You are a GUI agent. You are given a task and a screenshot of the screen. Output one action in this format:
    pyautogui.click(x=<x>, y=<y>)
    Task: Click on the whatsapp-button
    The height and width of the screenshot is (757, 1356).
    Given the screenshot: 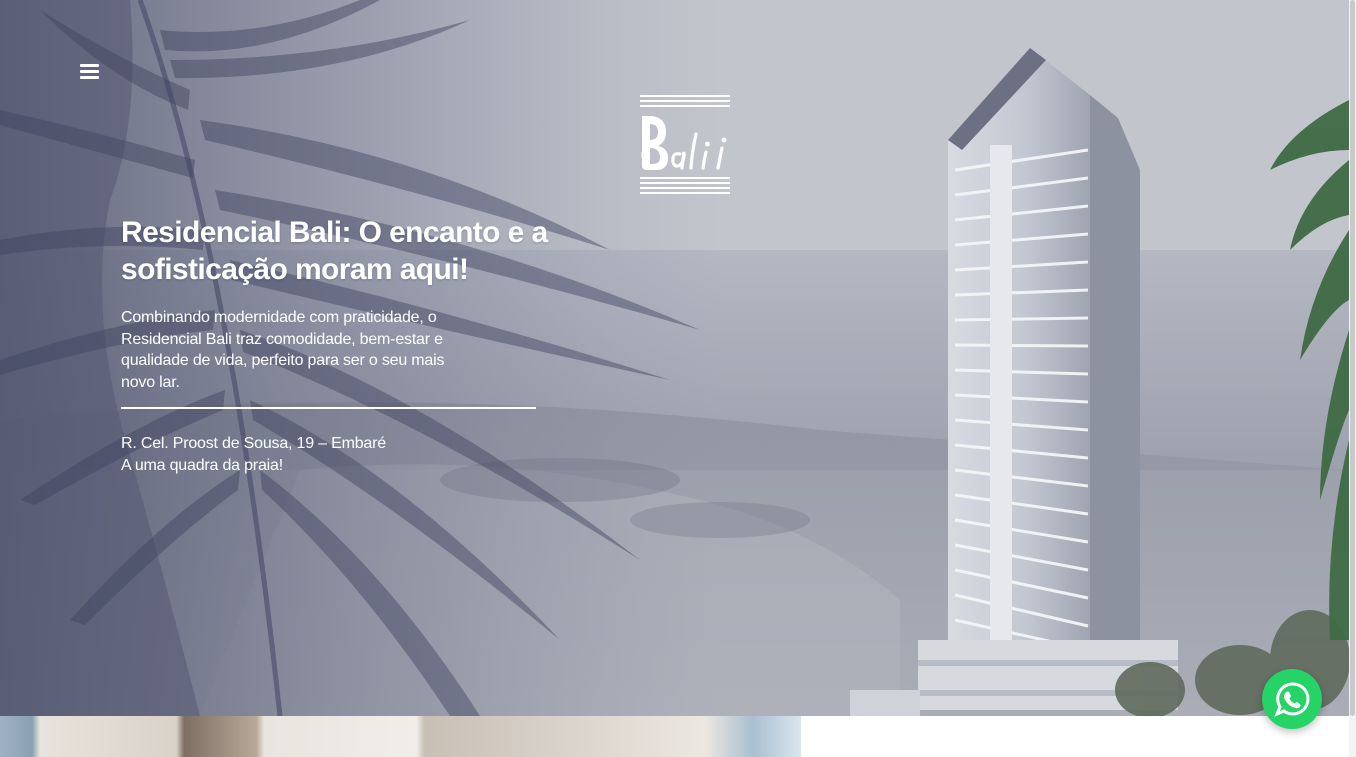 What is the action you would take?
    pyautogui.click(x=1292, y=699)
    